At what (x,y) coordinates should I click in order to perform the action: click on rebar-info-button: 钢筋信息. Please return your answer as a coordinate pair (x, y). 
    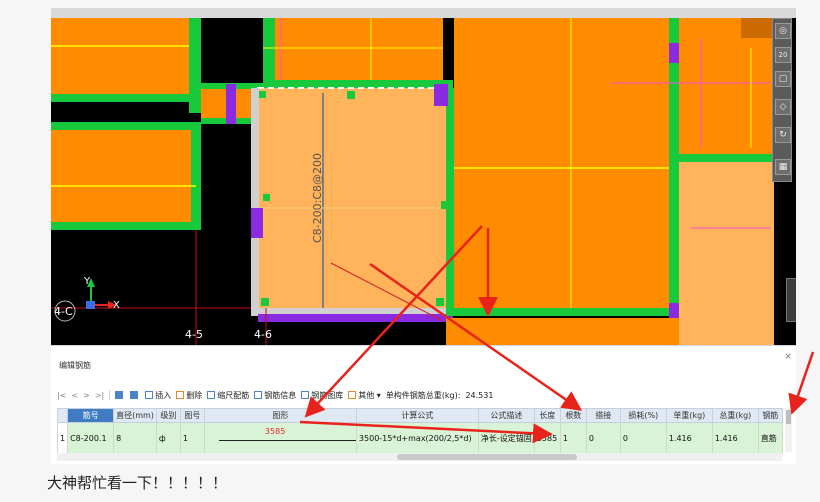
    Looking at the image, I should click on (275, 395).